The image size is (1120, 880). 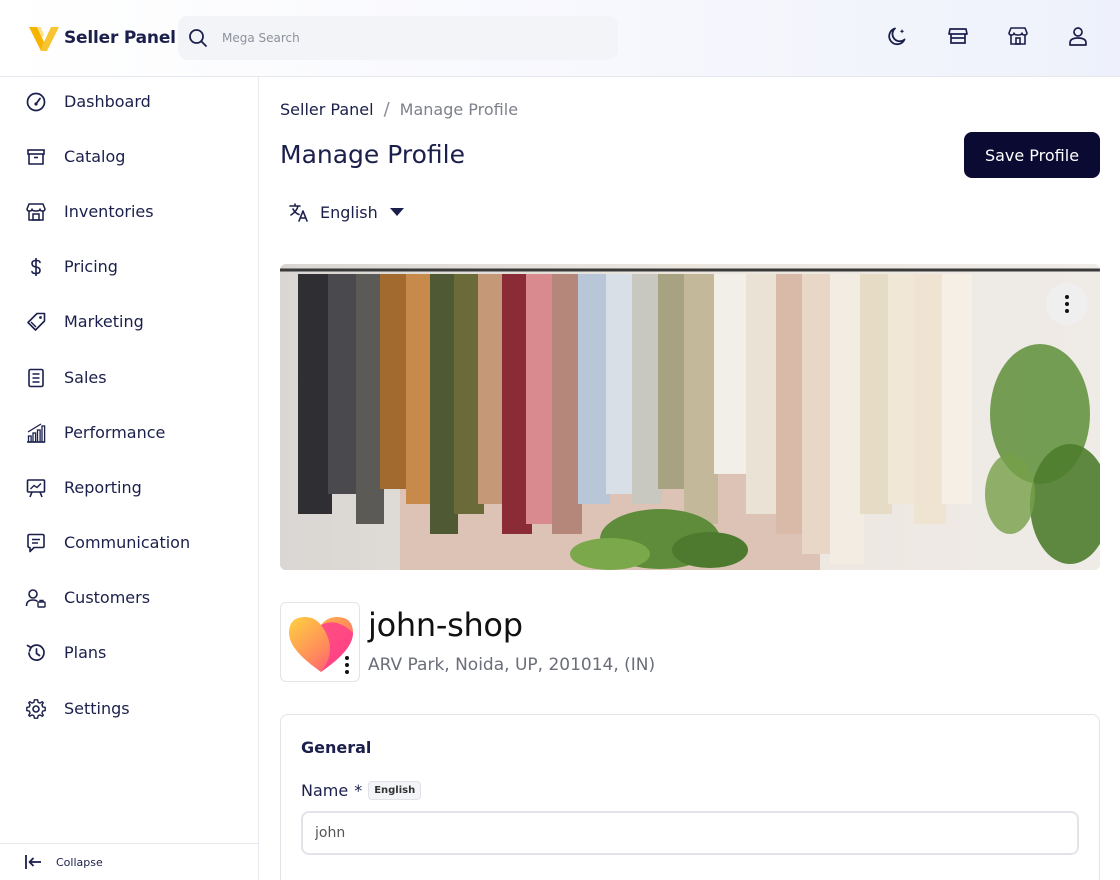 What do you see at coordinates (36, 267) in the screenshot?
I see `dollar-icon` at bounding box center [36, 267].